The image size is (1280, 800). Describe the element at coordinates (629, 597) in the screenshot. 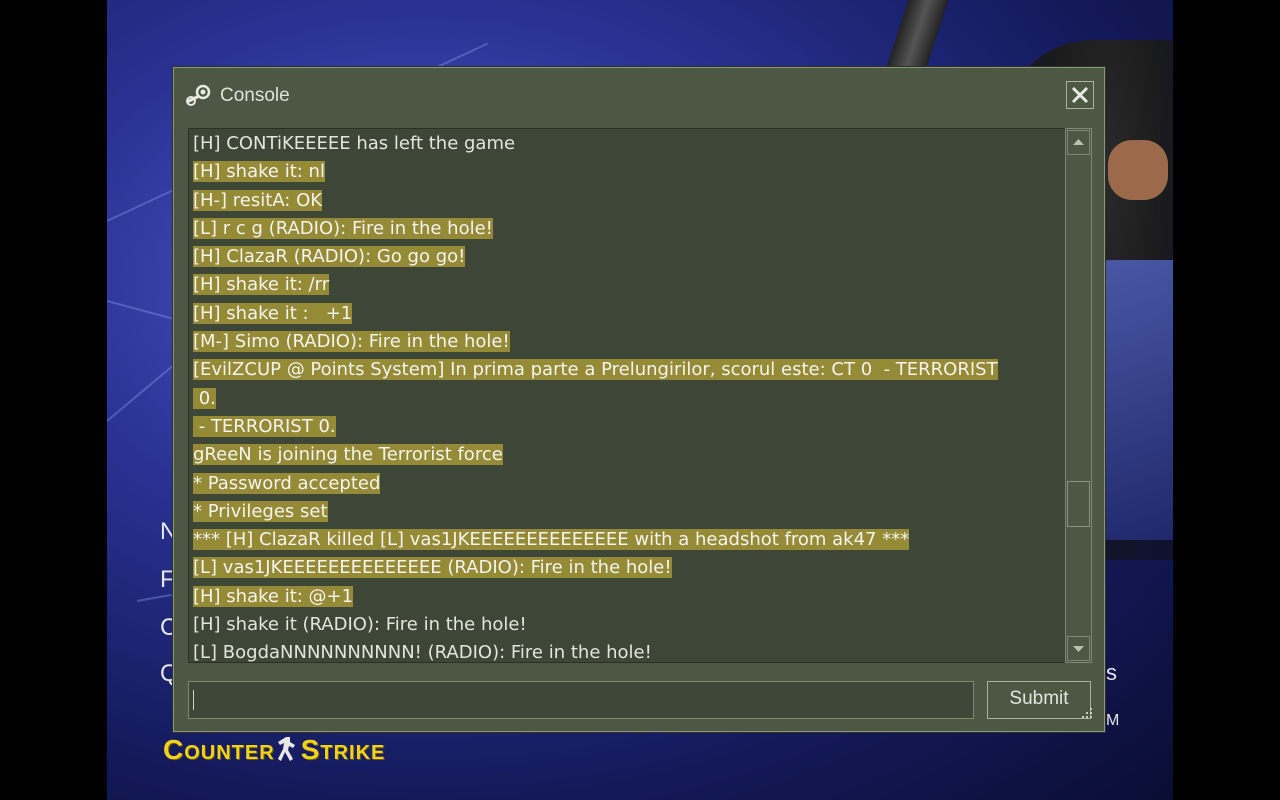

I see `console-line: [H] shake it: @+1` at that location.